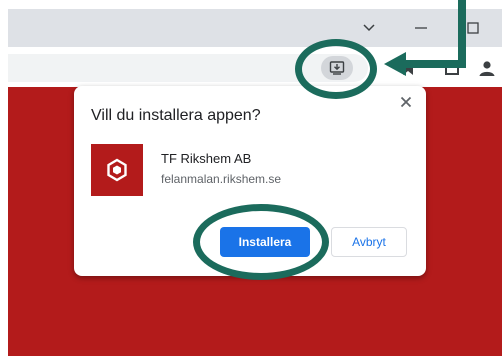  I want to click on close-icon, so click(406, 102).